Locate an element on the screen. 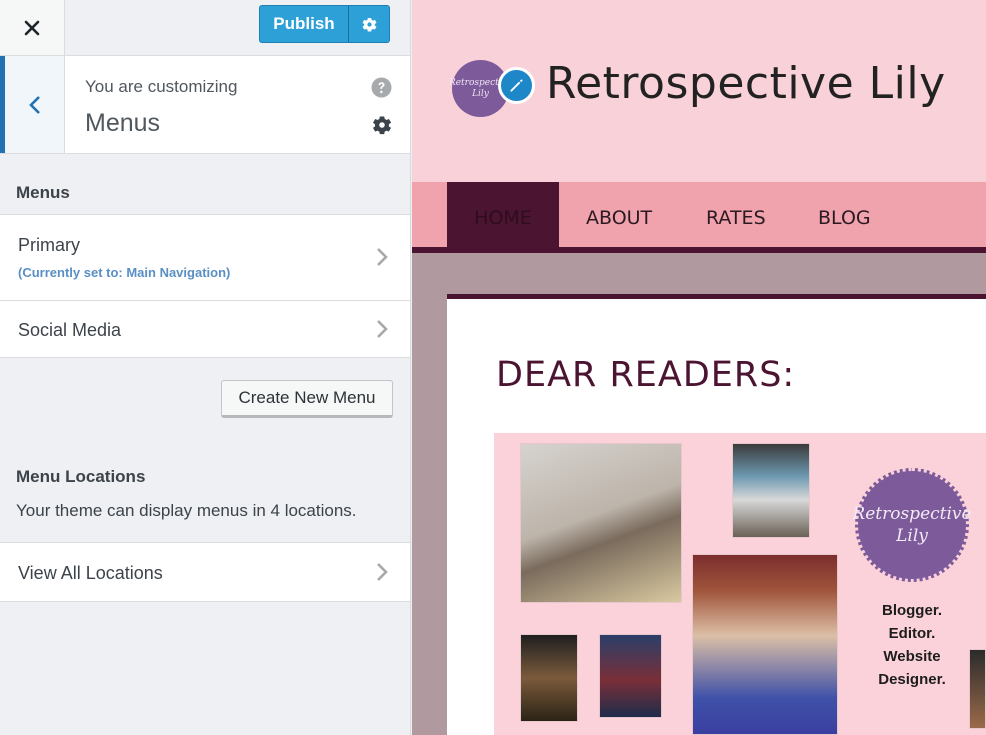  nav-item-about: ABOUT is located at coordinates (619, 217).